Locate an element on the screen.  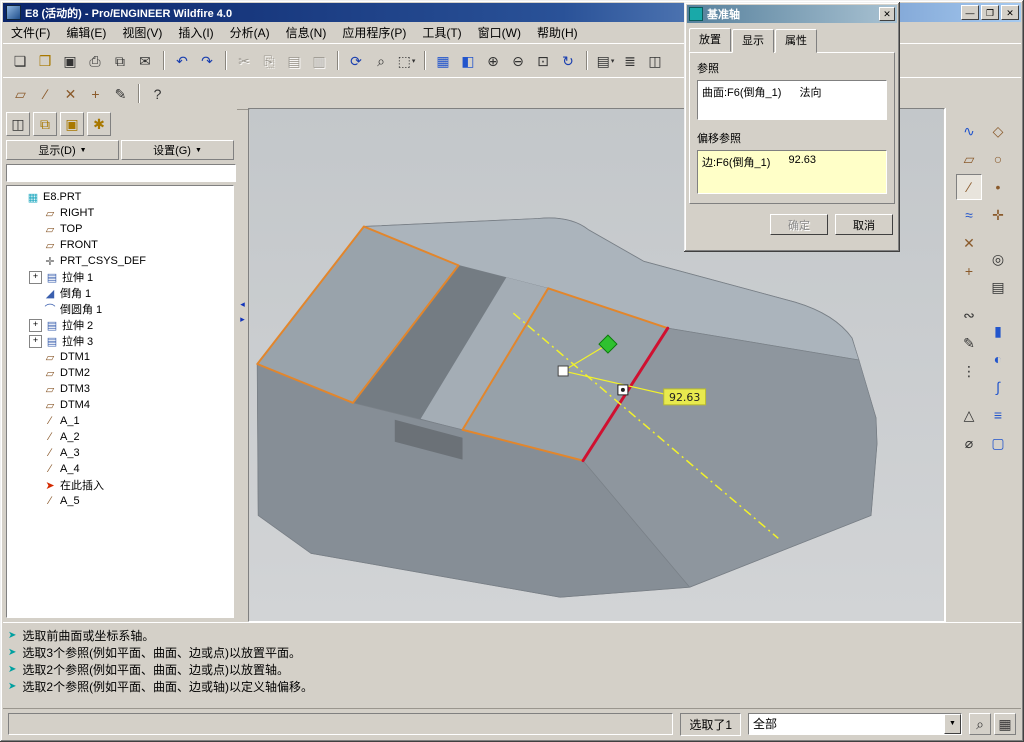
dialog-tab: 显示 is located at coordinates (753, 41).